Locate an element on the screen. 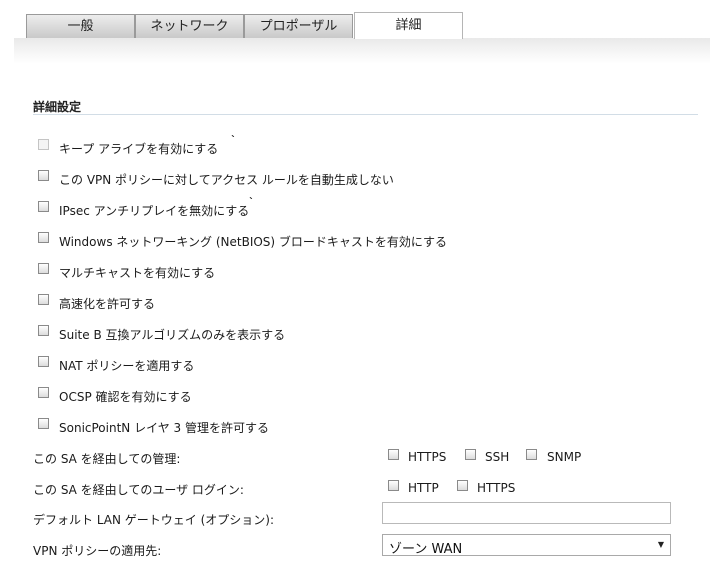 The image size is (710, 575). section-title: 詳細設定 is located at coordinates (57, 107).